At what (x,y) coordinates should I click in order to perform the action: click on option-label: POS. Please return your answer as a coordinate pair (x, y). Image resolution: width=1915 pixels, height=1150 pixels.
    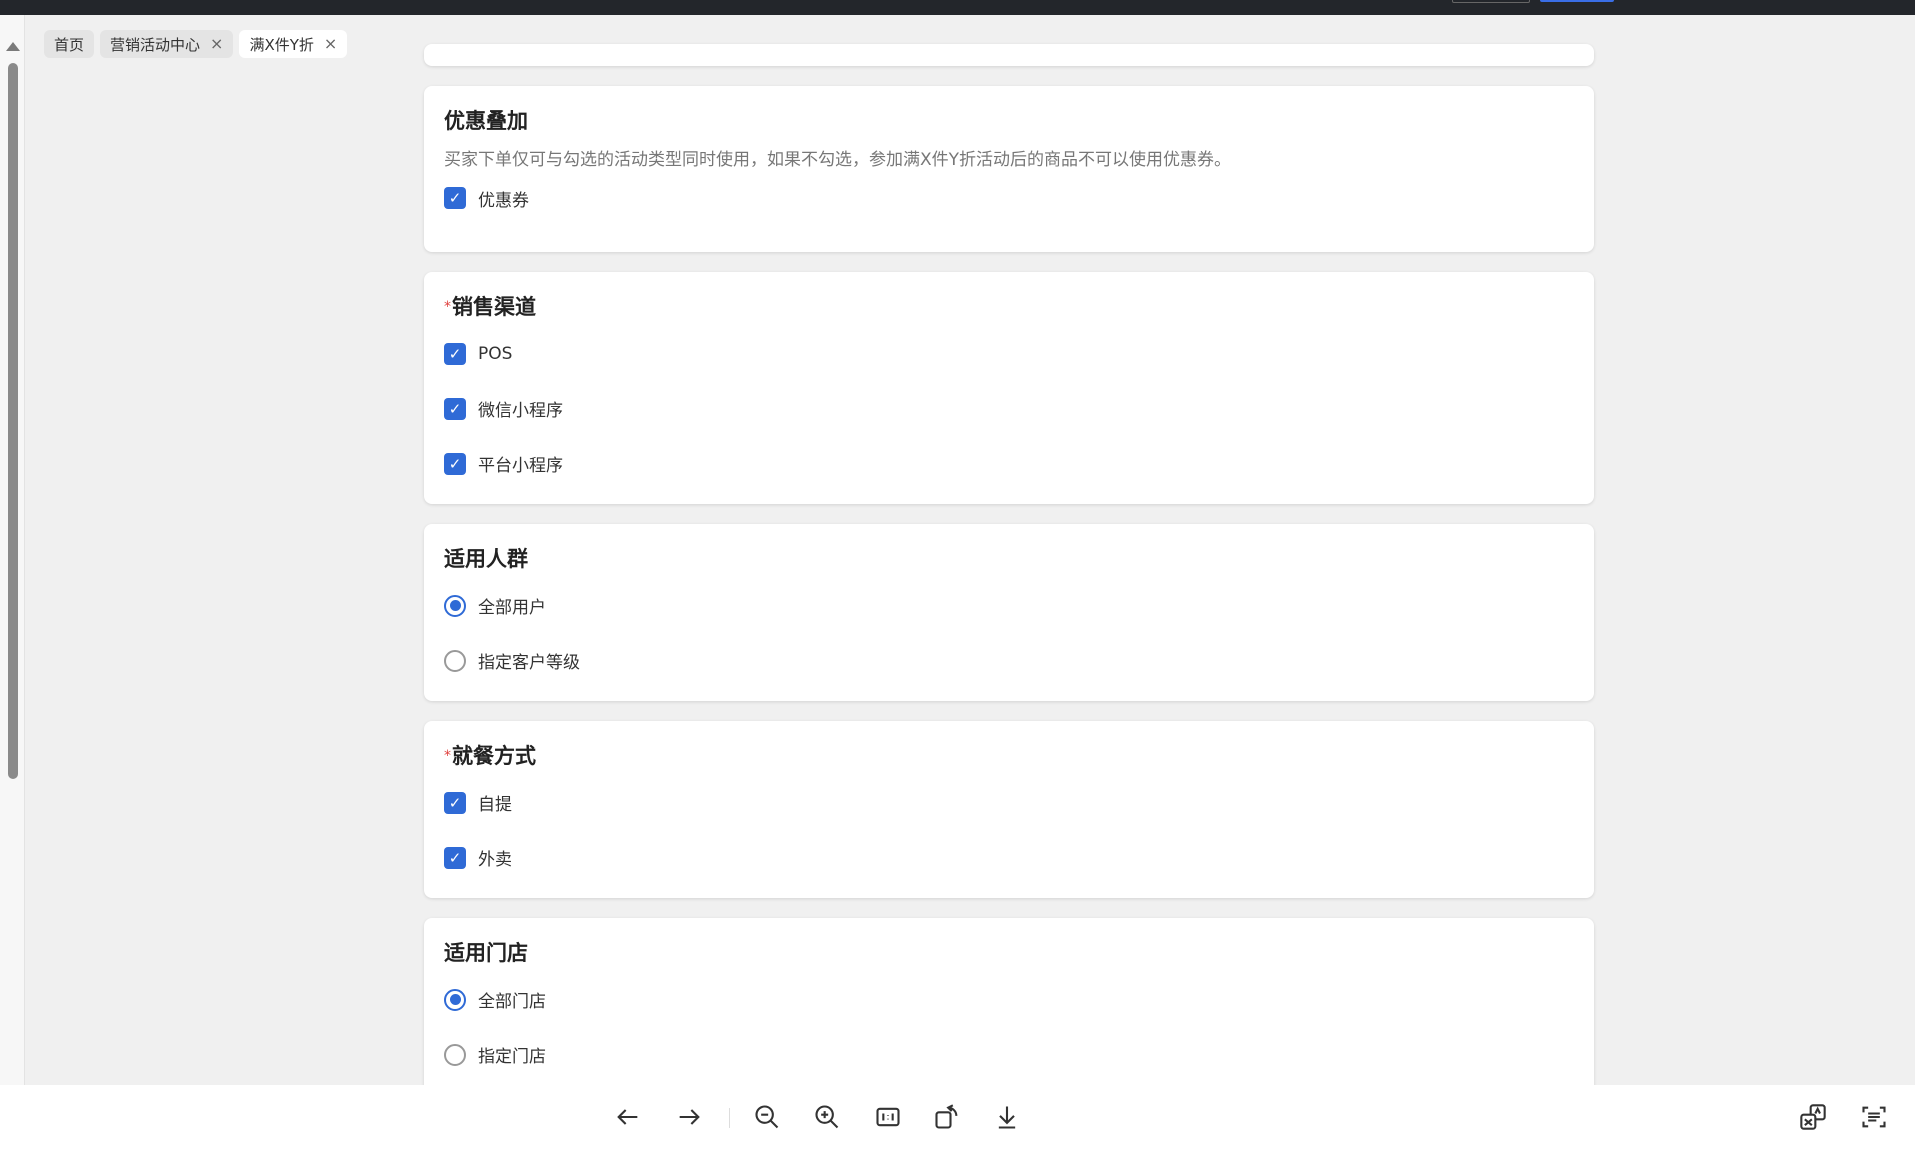
    Looking at the image, I should click on (495, 353).